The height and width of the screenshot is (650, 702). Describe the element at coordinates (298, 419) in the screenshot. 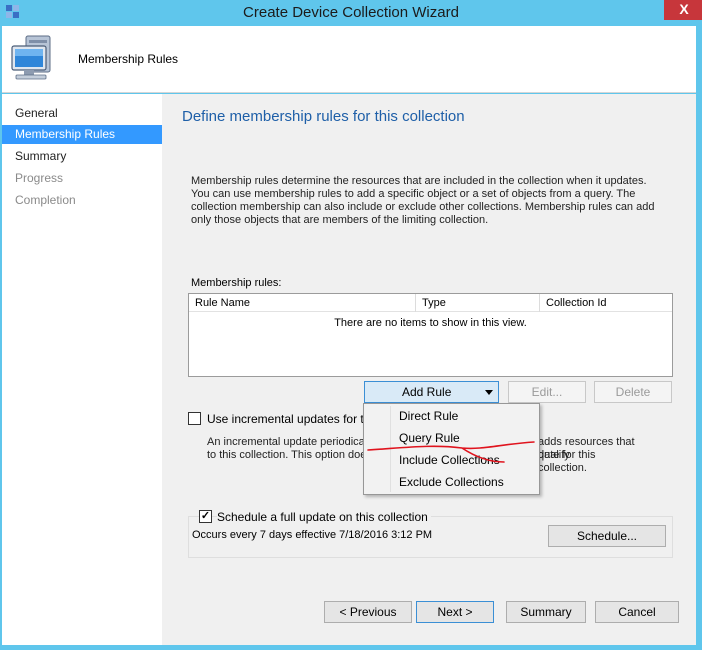

I see `incremental-updates-label: Use incremental updates for this c` at that location.